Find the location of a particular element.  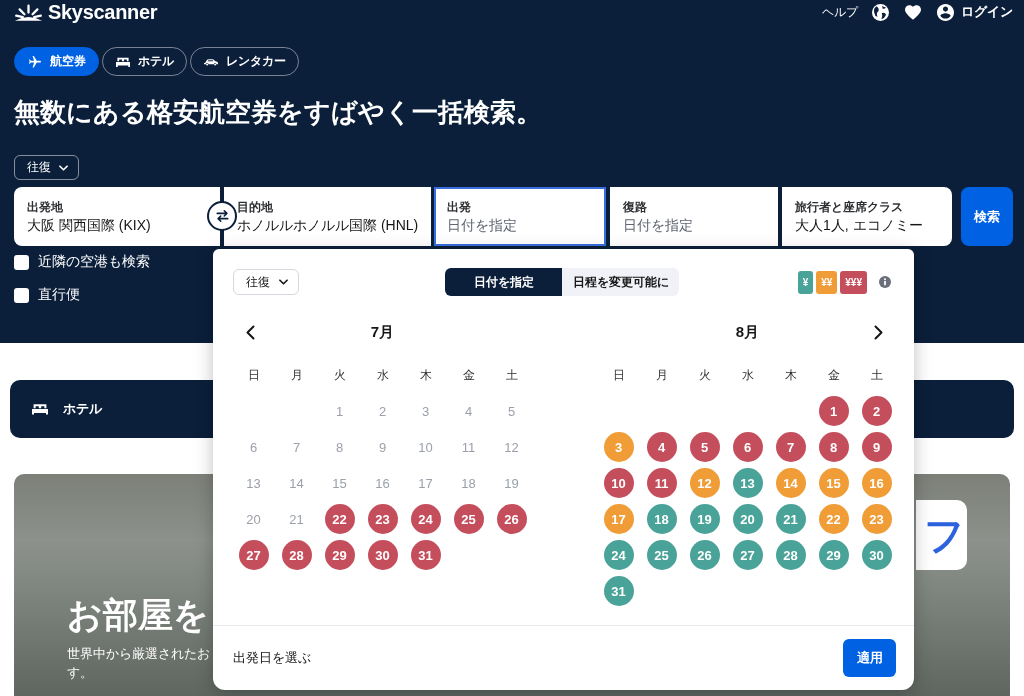

search-field: 出発 日付を指定 is located at coordinates (520, 216).